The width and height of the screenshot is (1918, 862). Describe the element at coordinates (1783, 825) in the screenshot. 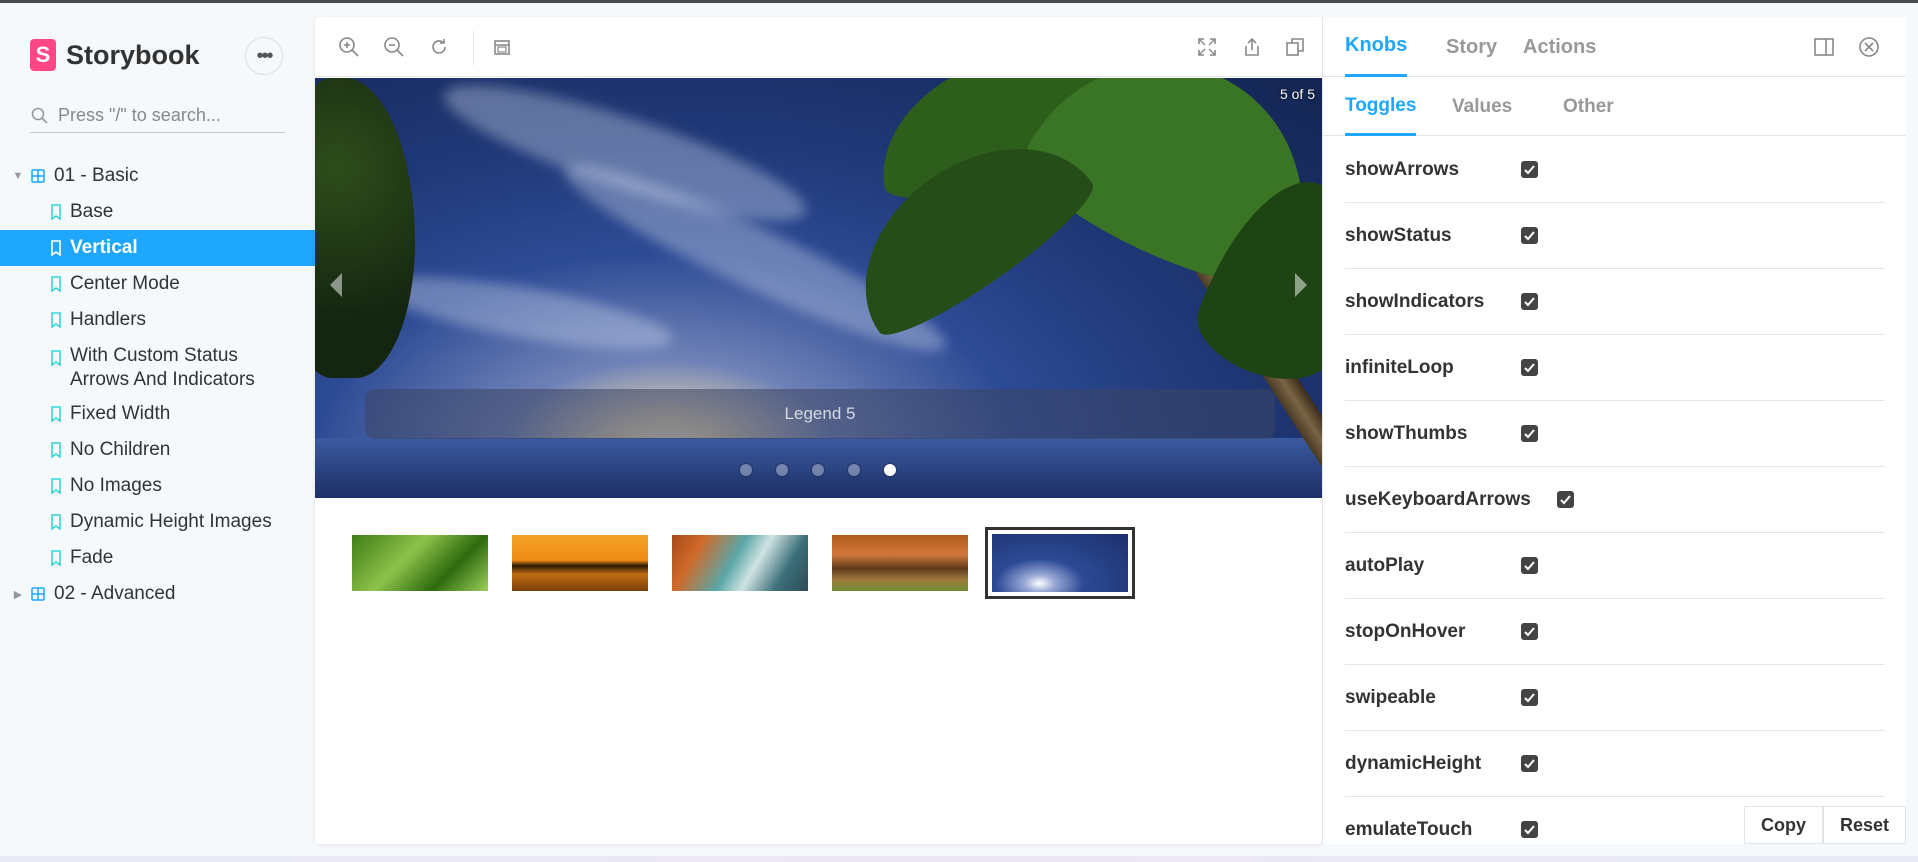

I see `copy-button: Copy` at that location.